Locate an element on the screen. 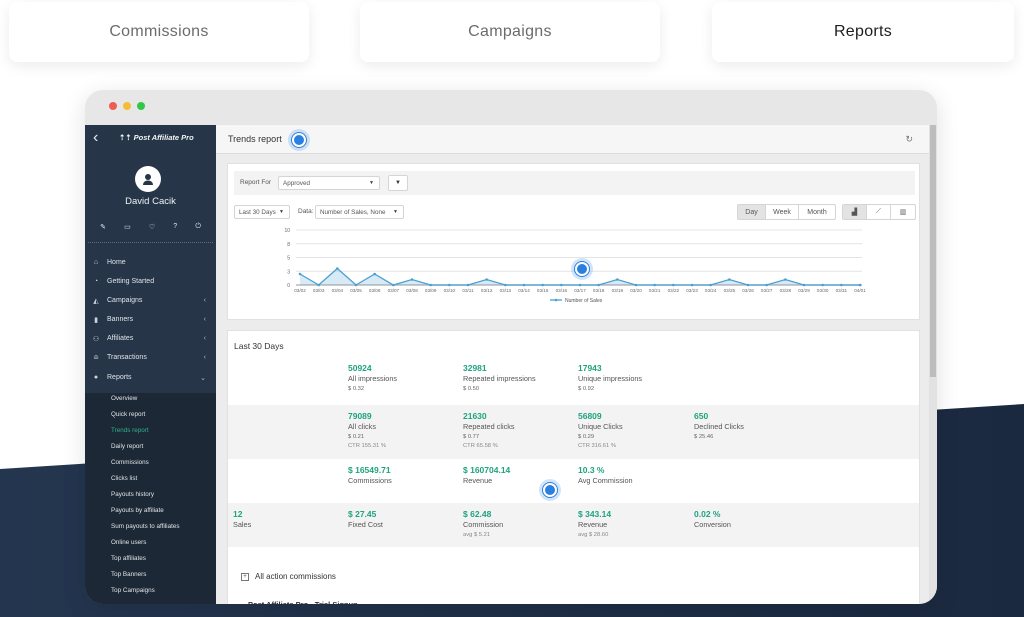 Image resolution: width=1024 pixels, height=617 pixels. month-button: Month is located at coordinates (817, 212).